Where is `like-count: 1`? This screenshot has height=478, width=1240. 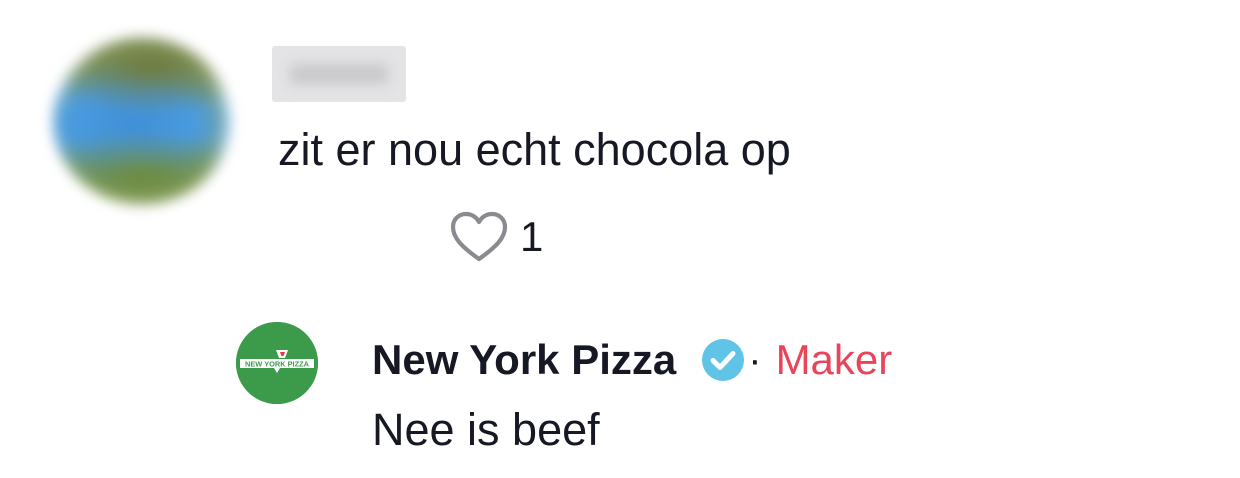
like-count: 1 is located at coordinates (532, 236).